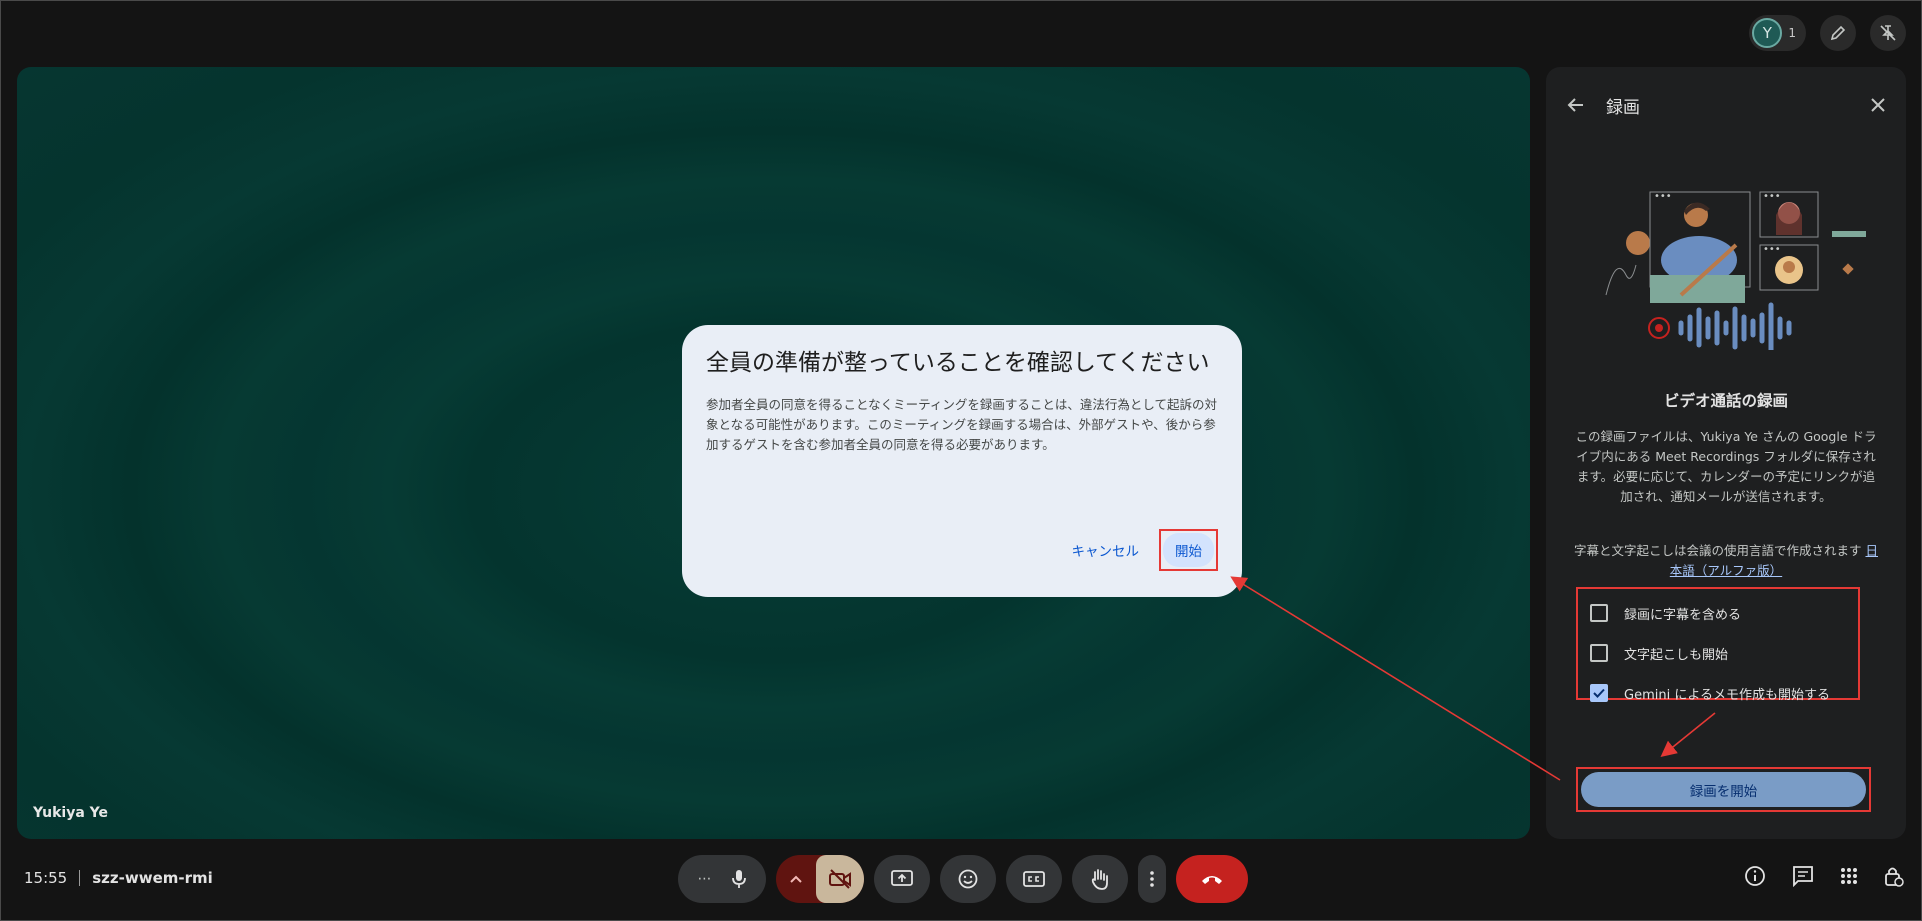 This screenshot has height=921, width=1922. I want to click on pin-off-icon, so click(1888, 33).